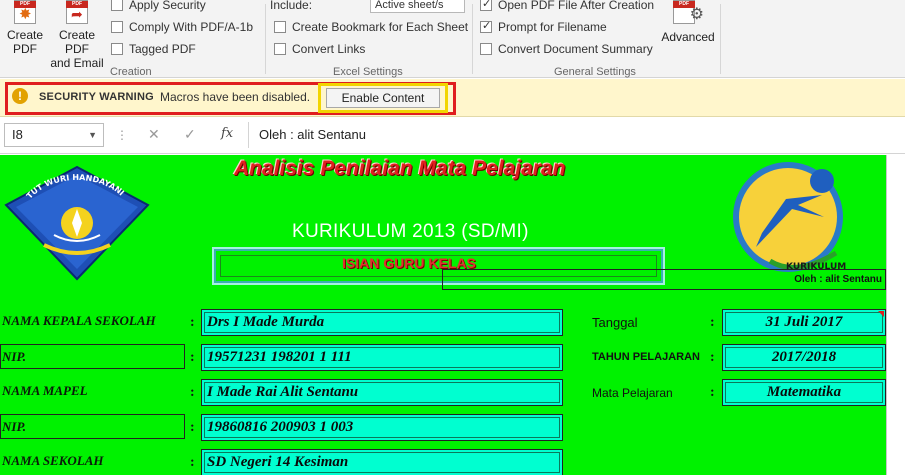 The width and height of the screenshot is (905, 475). Describe the element at coordinates (696, 14) in the screenshot. I see `gear-icon: ⚙` at that location.